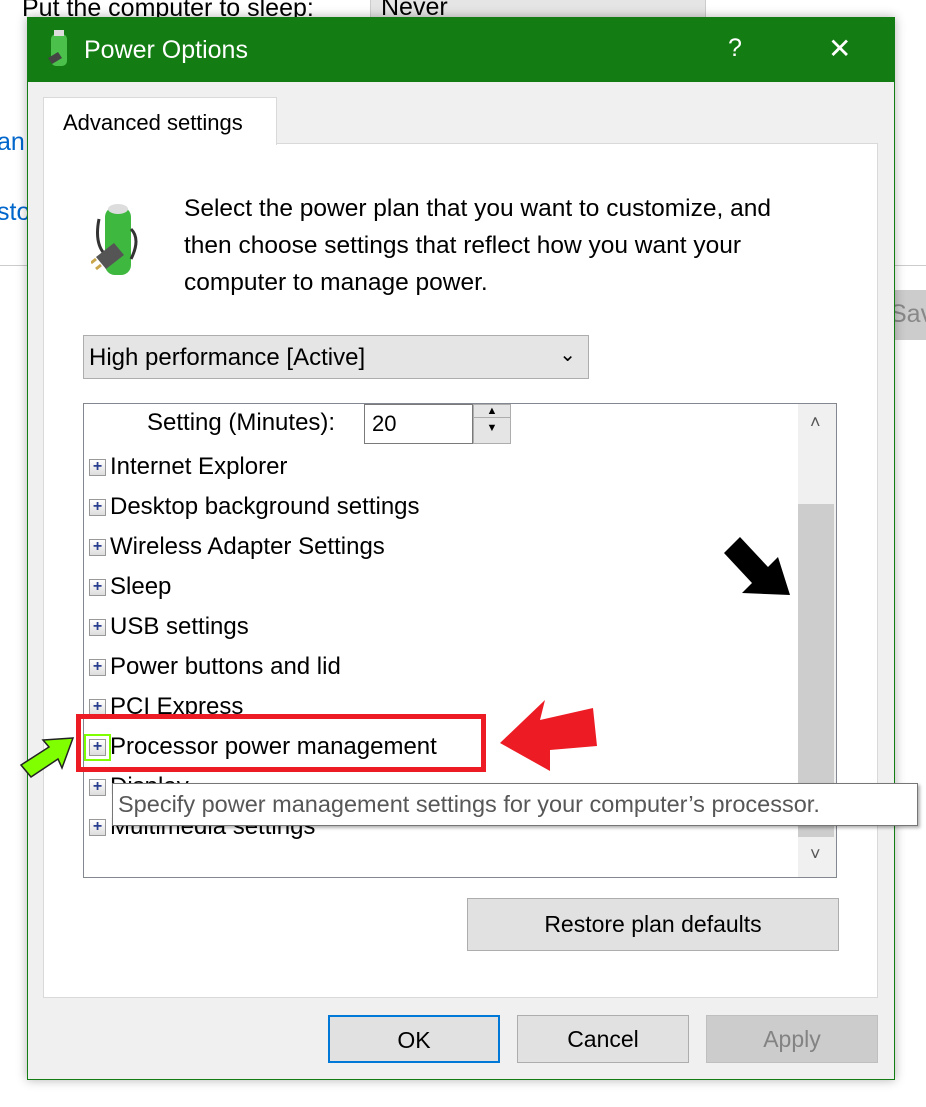  Describe the element at coordinates (247, 546) in the screenshot. I see `tree-item-label: Wireless Adapter Settings` at that location.